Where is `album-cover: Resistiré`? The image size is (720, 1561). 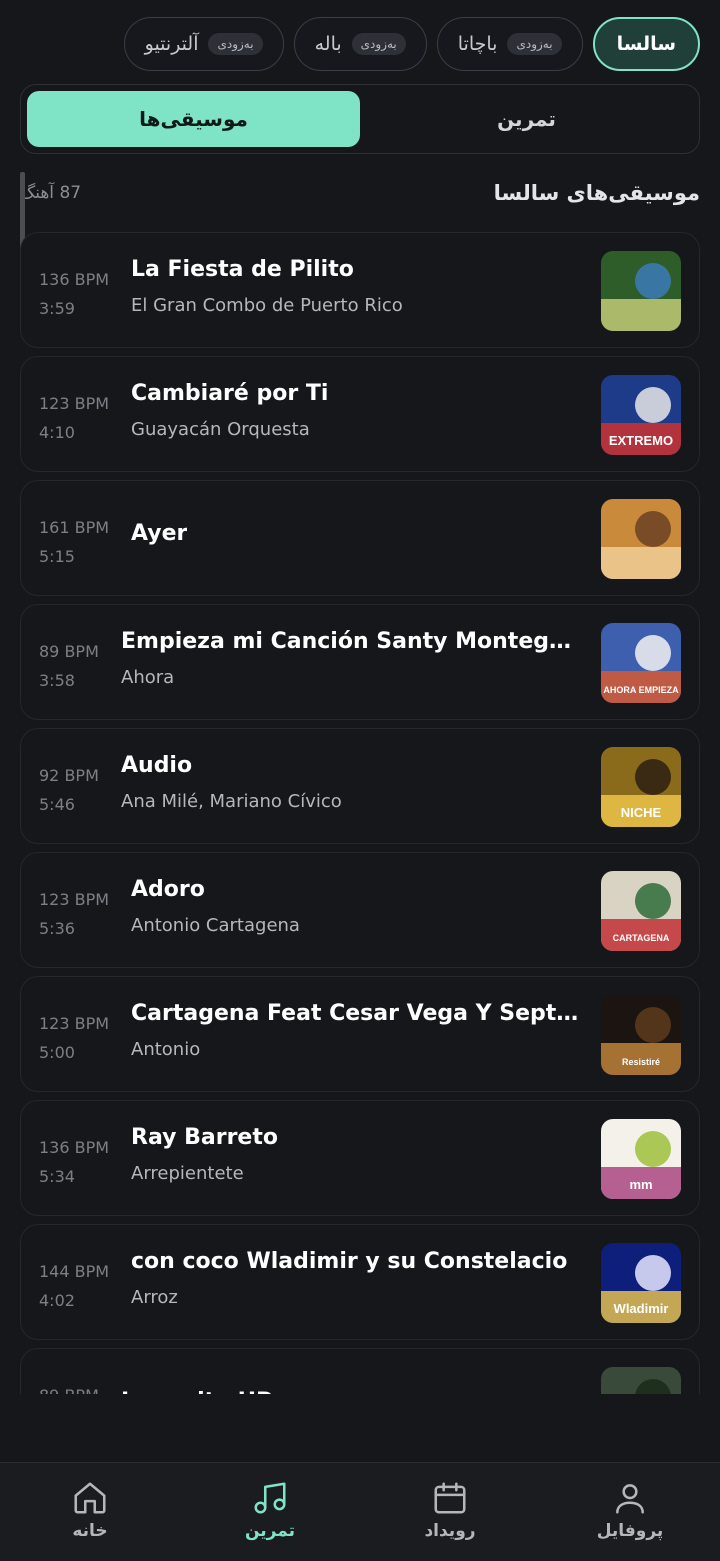
album-cover: Resistiré is located at coordinates (641, 1035).